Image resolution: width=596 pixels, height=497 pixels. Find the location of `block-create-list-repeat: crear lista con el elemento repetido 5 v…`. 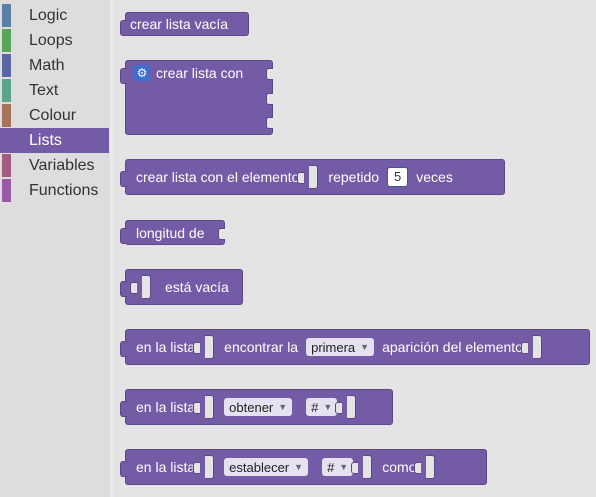

block-create-list-repeat: crear lista con el elemento repetido 5 v… is located at coordinates (312, 177).